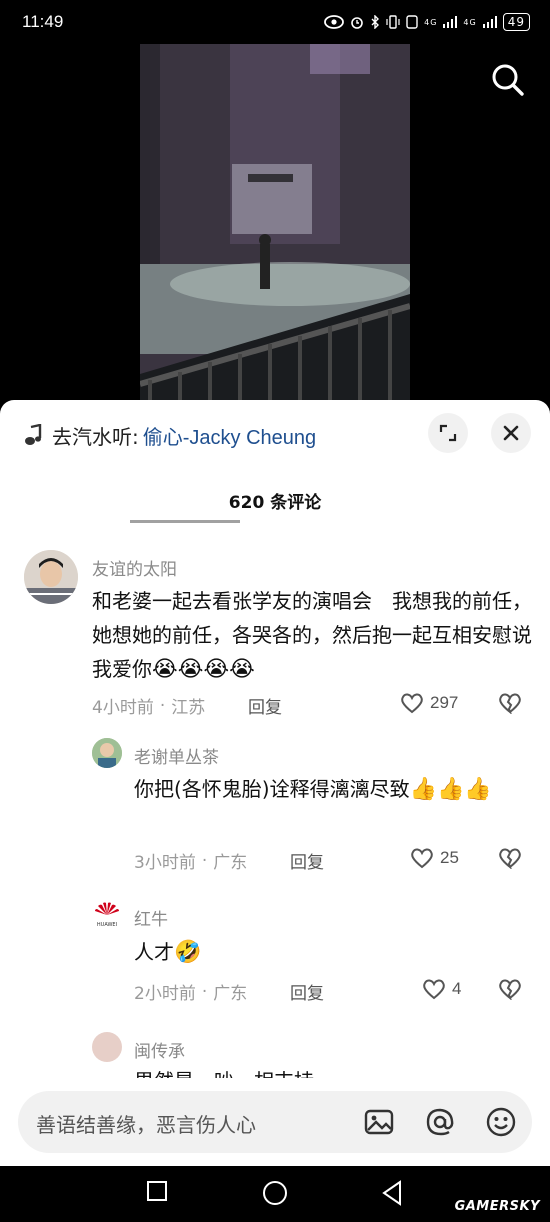 Image resolution: width=550 pixels, height=1222 pixels. What do you see at coordinates (134, 567) in the screenshot?
I see `comment-username: 友谊的太阳` at bounding box center [134, 567].